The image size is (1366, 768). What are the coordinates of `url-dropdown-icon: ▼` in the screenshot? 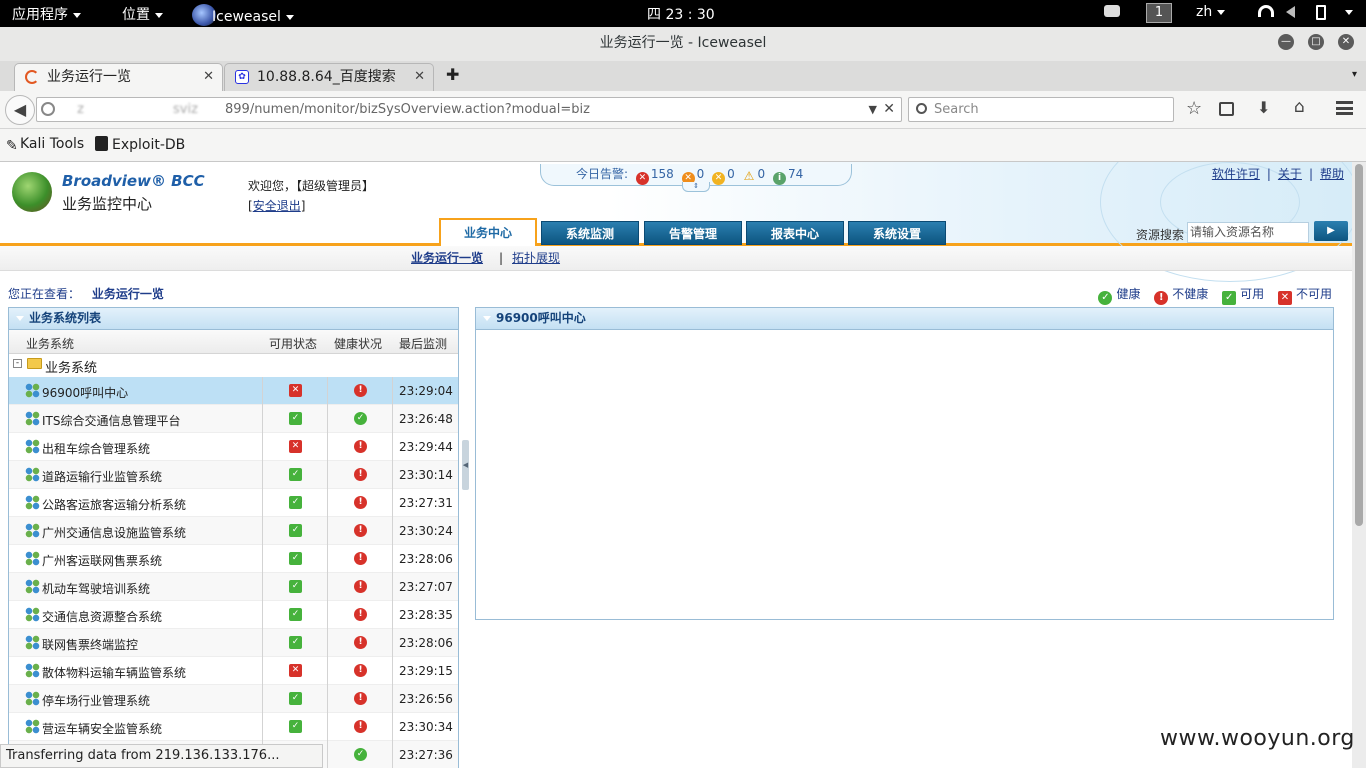 It's located at (873, 109).